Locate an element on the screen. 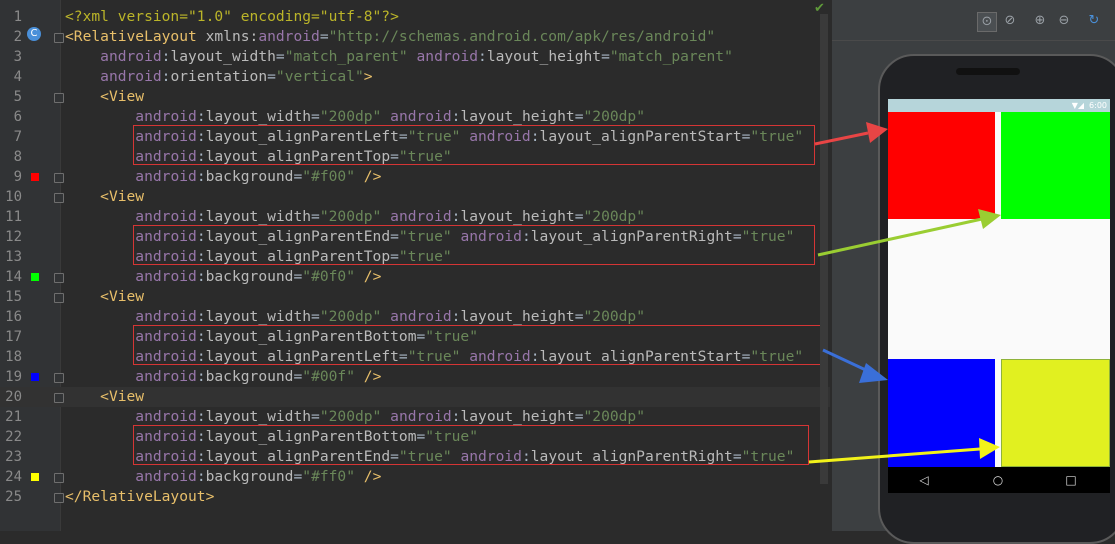  code-line: 9 android:background="#f00" /> is located at coordinates (415, 177).